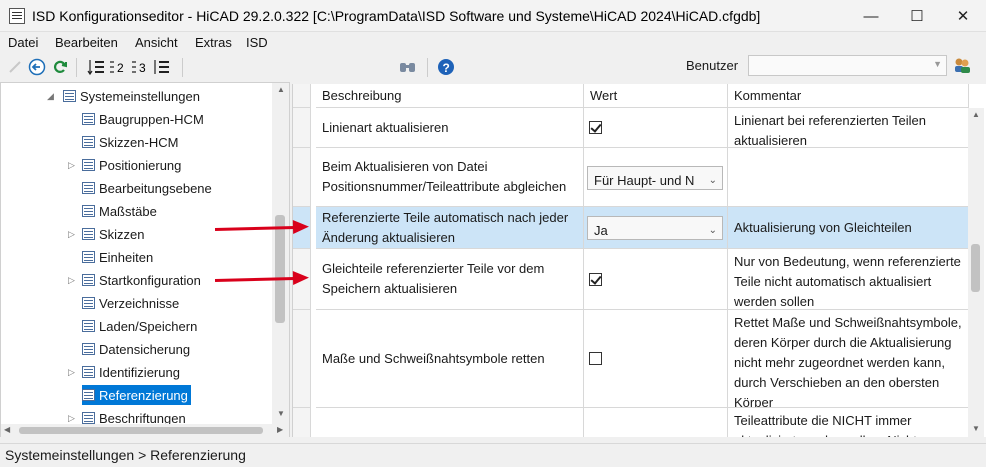  Describe the element at coordinates (126, 257) in the screenshot. I see `tree-item-label: Einheiten` at that location.